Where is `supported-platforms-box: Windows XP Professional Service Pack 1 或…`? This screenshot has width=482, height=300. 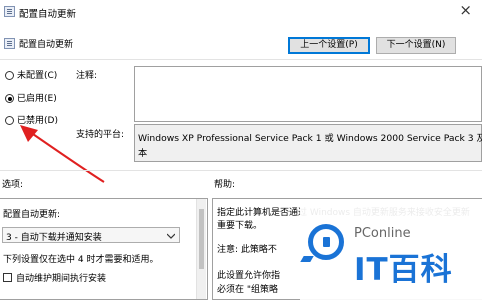 supported-platforms-box: Windows XP Professional Service Pack 1 或… is located at coordinates (308, 143).